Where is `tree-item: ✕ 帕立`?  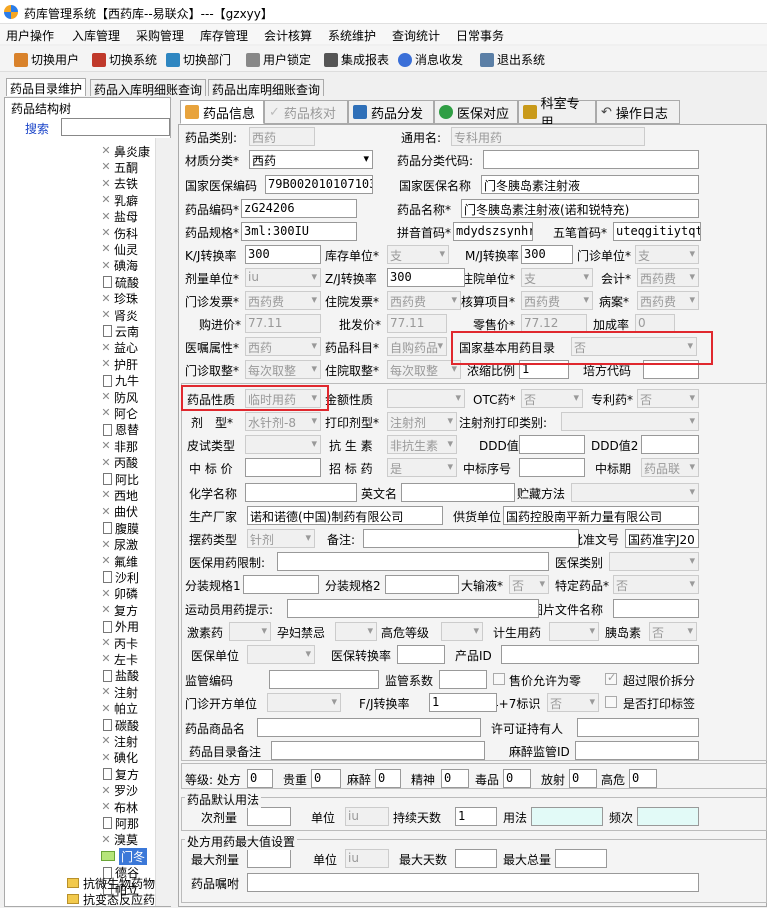
tree-item: ✕ 帕立 is located at coordinates (127, 709).